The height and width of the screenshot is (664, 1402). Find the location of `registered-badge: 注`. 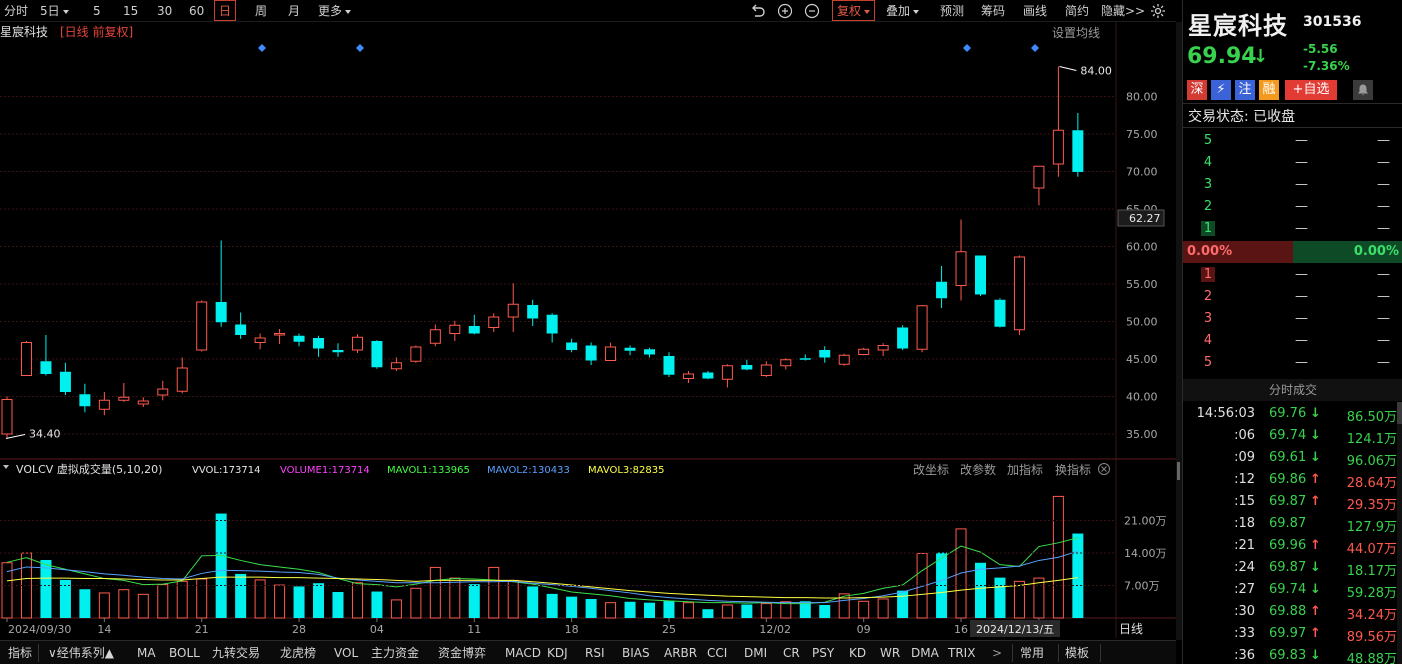

registered-badge: 注 is located at coordinates (1245, 90).